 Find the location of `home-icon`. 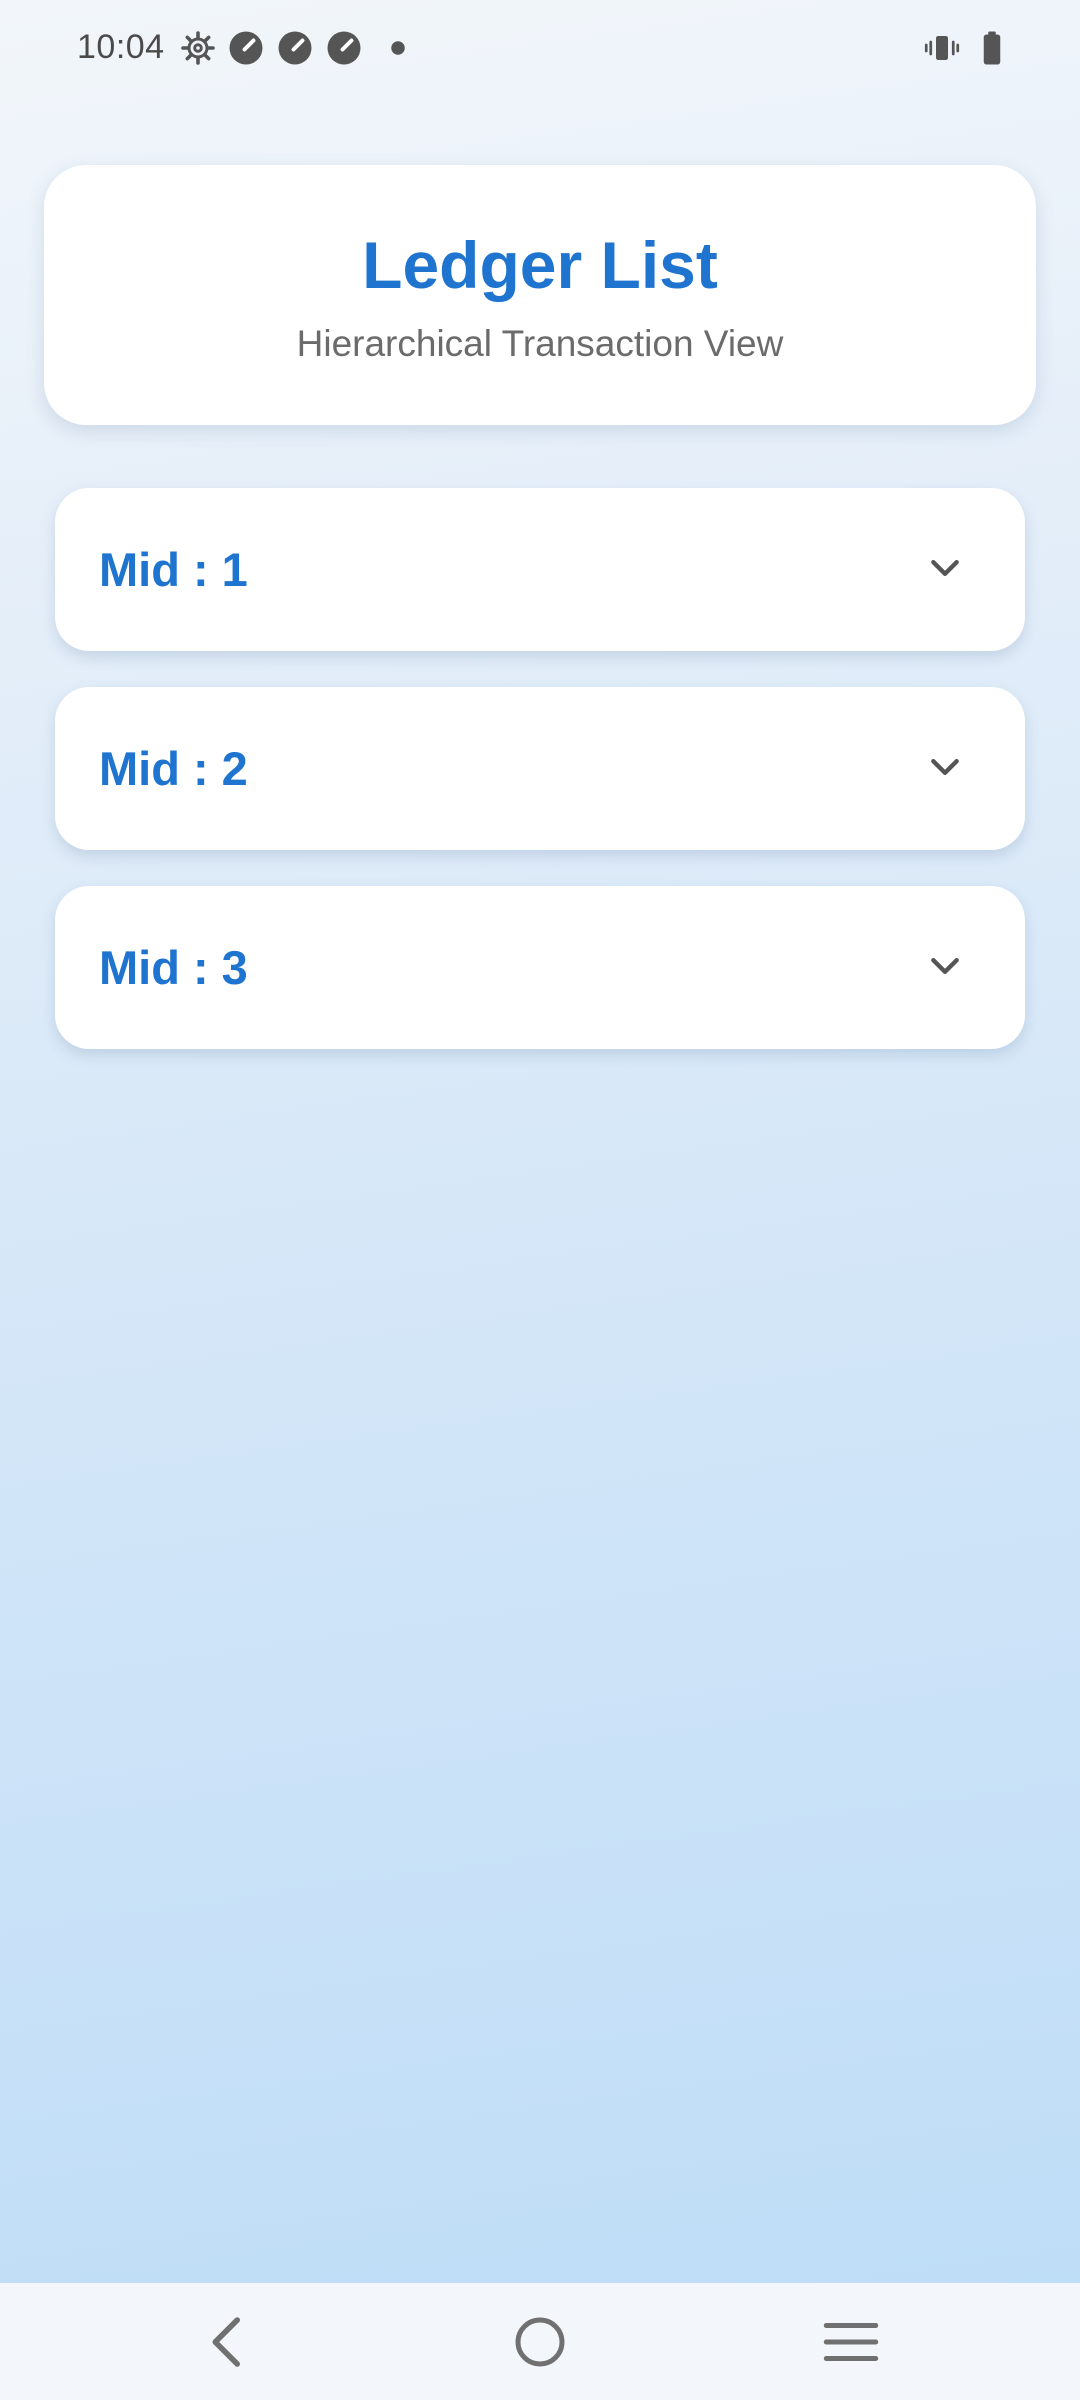

home-icon is located at coordinates (540, 2342).